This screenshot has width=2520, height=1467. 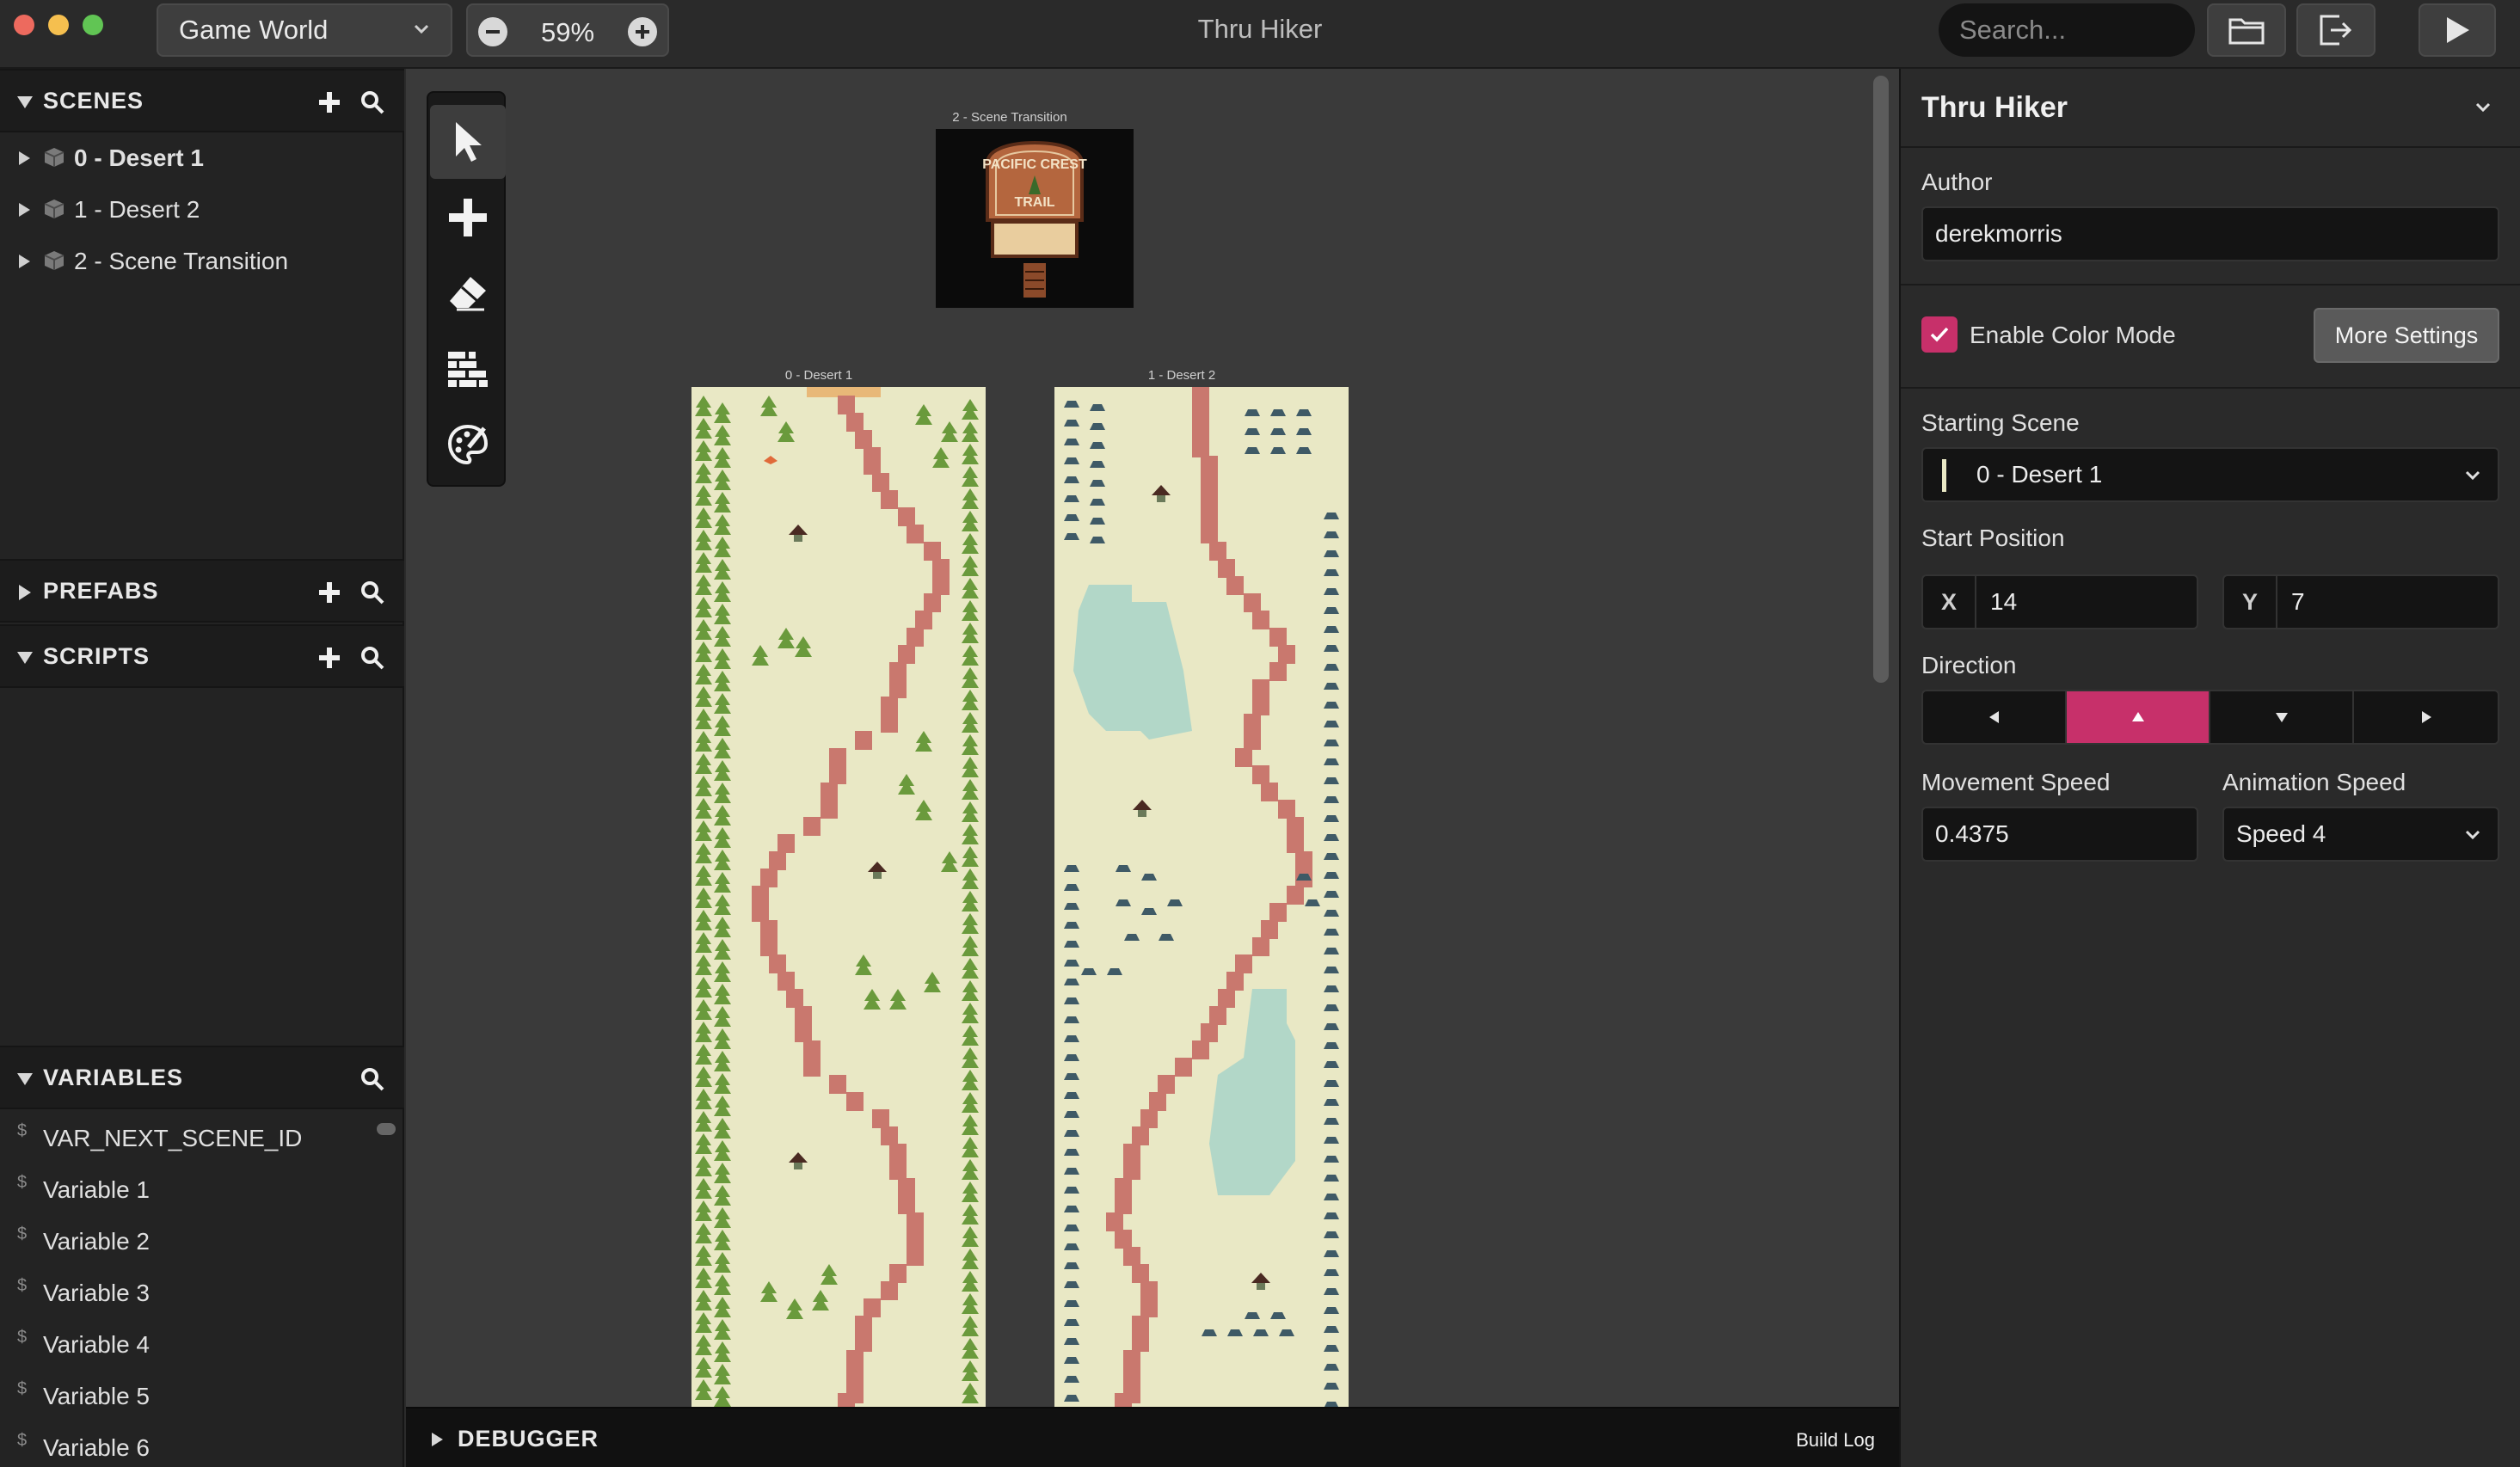 What do you see at coordinates (2246, 30) in the screenshot?
I see `open-folder-button` at bounding box center [2246, 30].